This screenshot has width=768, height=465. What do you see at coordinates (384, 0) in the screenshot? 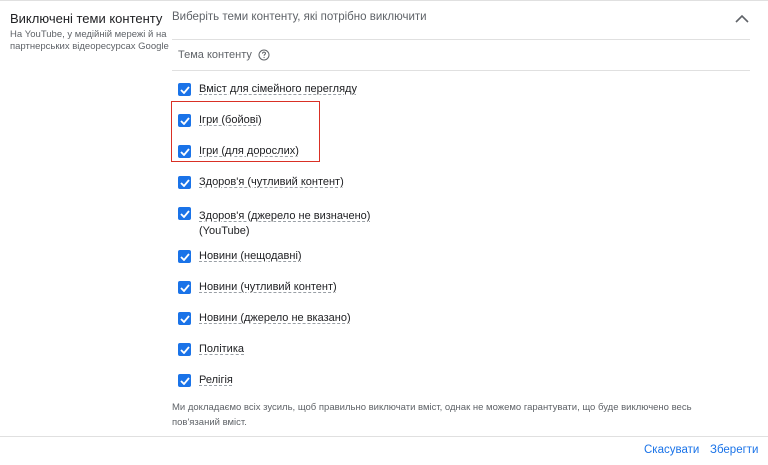
I see `top-border` at bounding box center [384, 0].